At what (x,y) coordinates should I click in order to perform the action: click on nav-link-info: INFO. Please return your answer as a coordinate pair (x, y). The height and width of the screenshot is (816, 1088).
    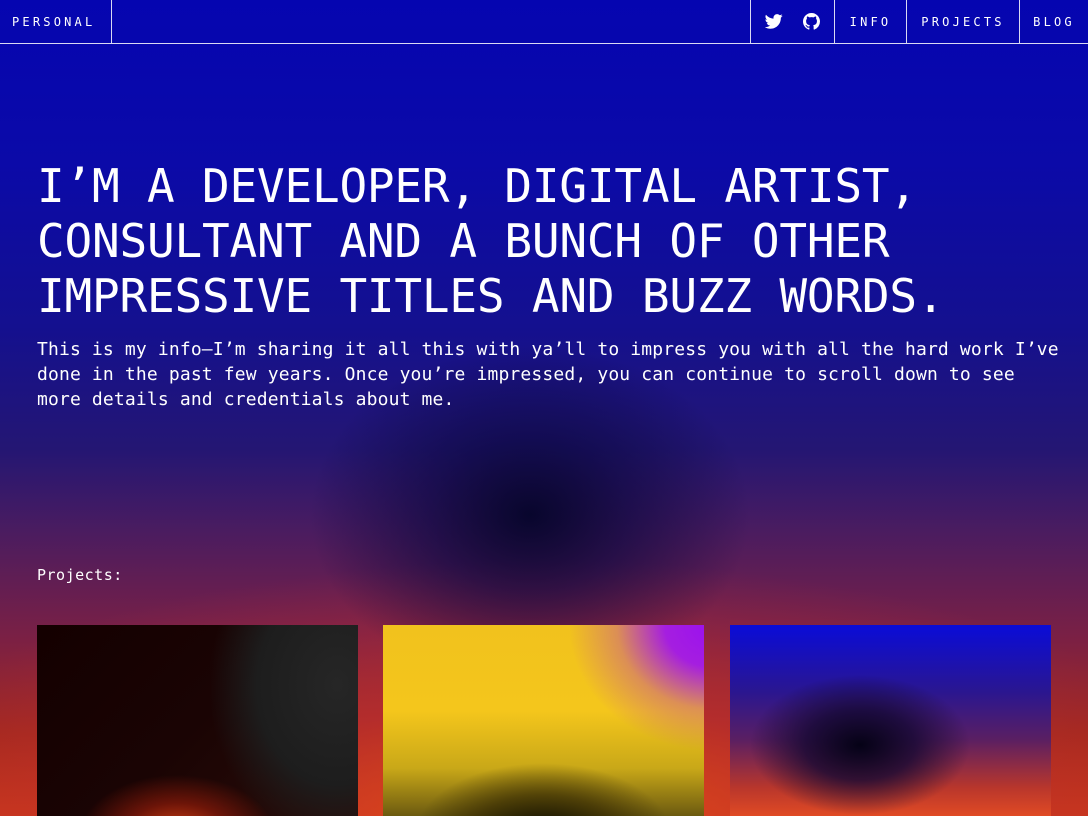
    Looking at the image, I should click on (870, 21).